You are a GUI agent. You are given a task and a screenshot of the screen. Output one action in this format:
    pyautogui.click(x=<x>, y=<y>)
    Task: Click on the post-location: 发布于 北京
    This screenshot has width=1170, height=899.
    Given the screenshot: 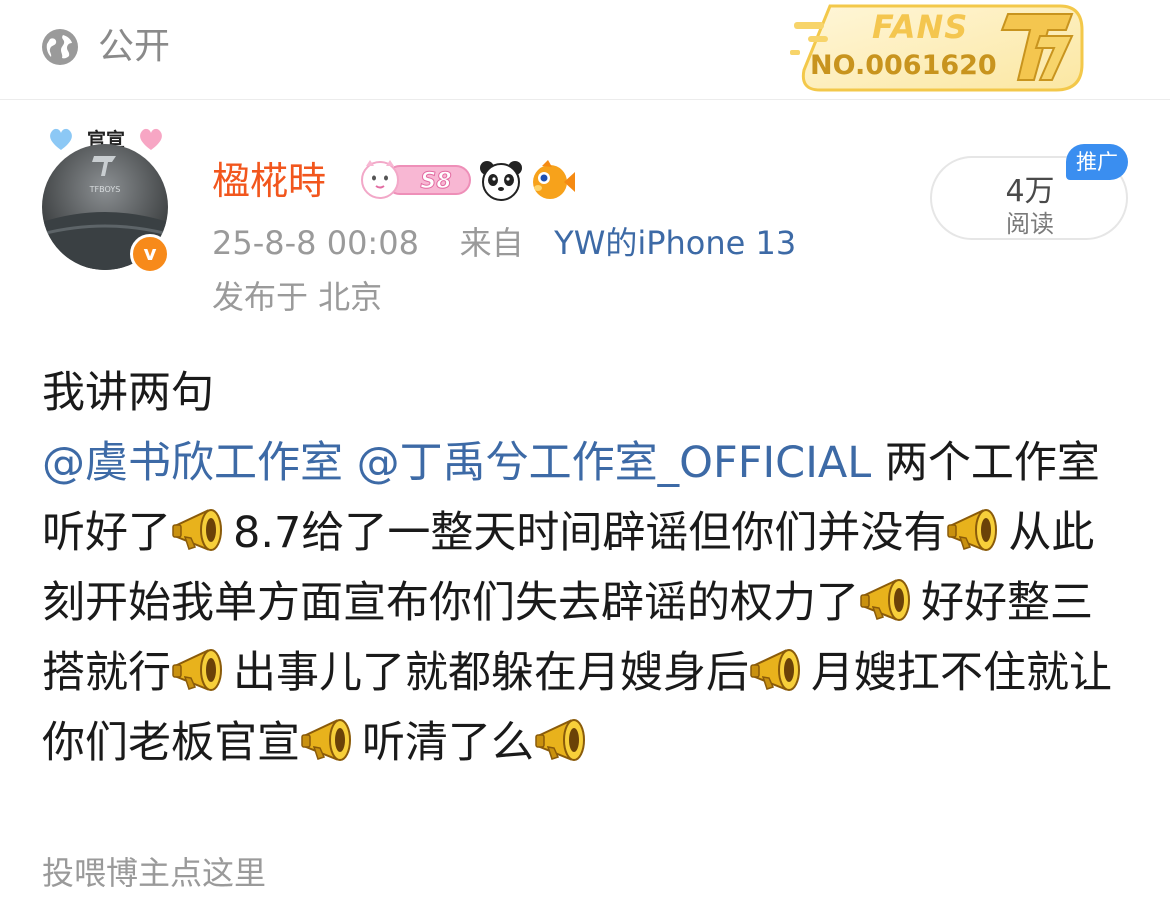 What is the action you would take?
    pyautogui.click(x=297, y=297)
    